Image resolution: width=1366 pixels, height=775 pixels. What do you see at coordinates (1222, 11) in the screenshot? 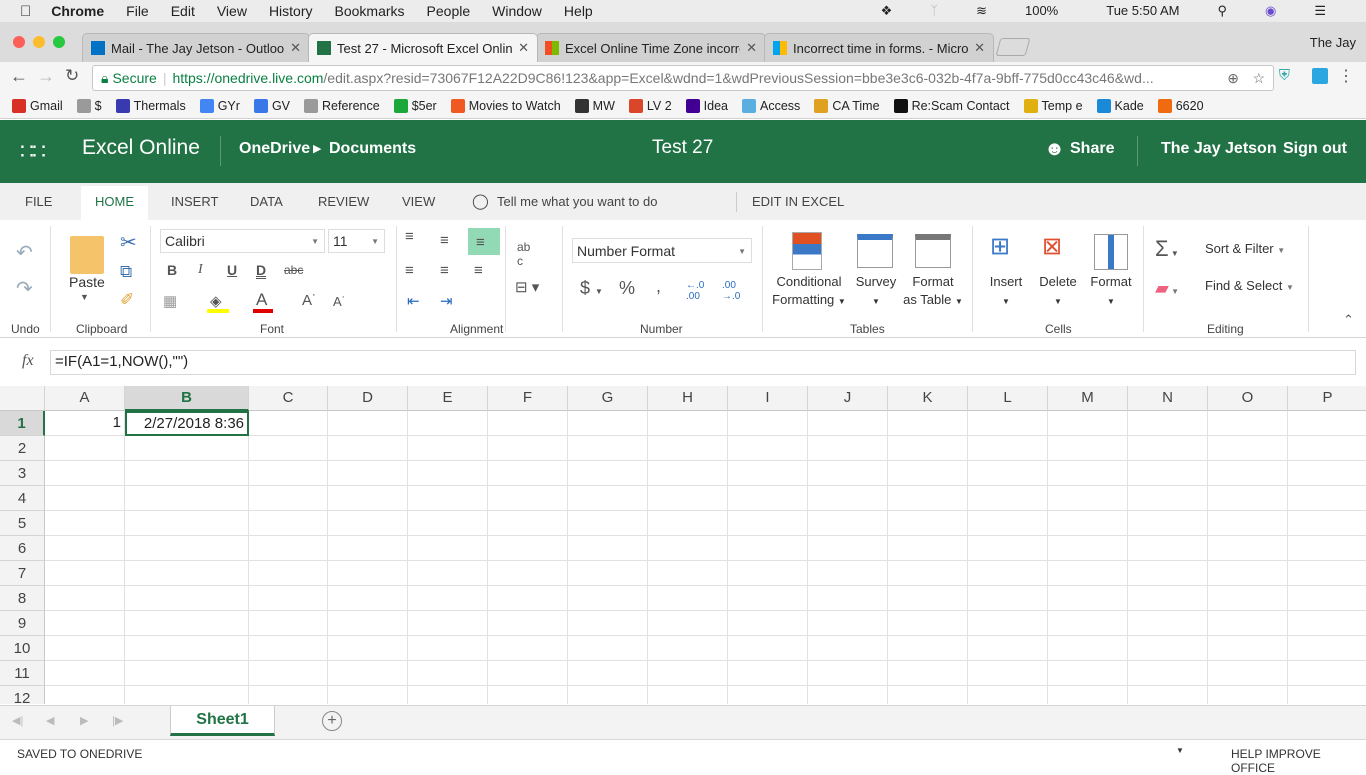
I see `spotlight-icon: ⚲` at bounding box center [1222, 11].